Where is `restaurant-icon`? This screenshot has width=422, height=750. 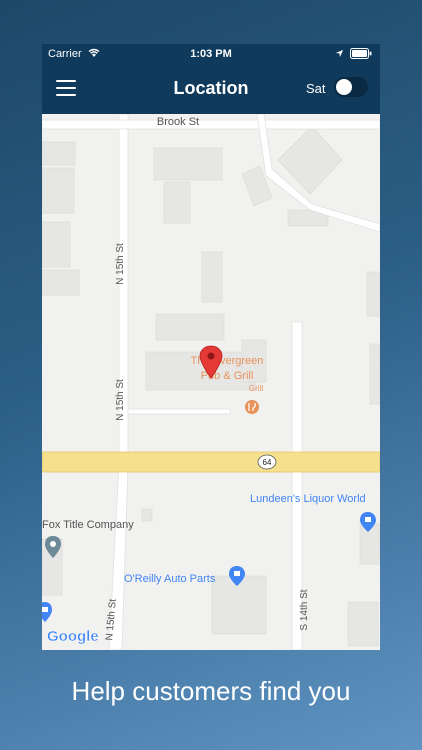 restaurant-icon is located at coordinates (252, 407).